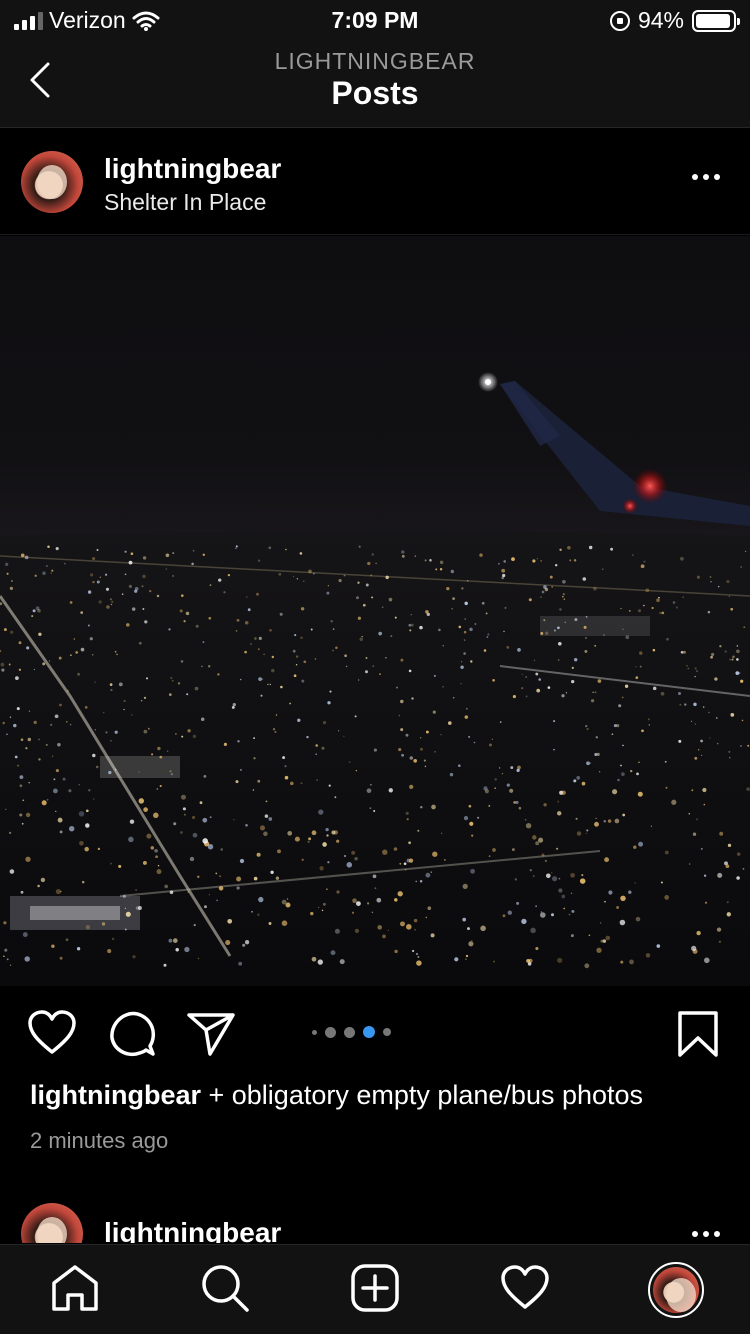  I want to click on page-title: Posts, so click(375, 93).